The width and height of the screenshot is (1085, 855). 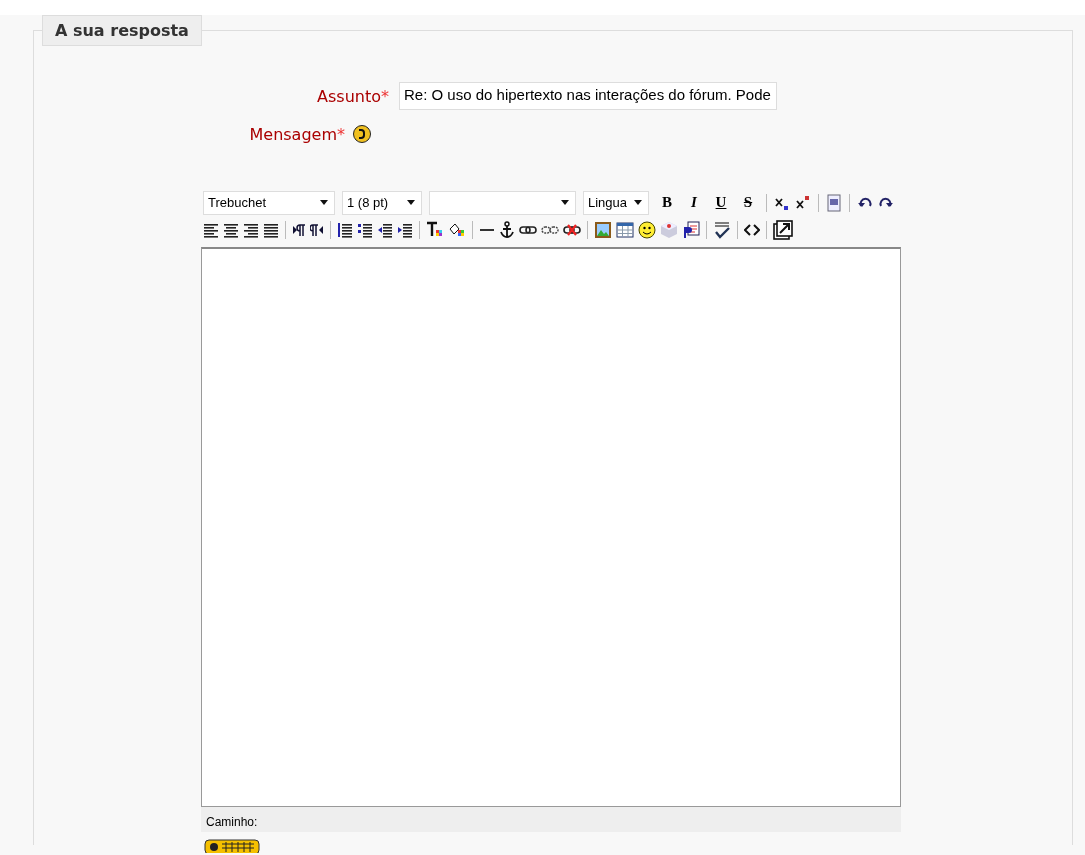 What do you see at coordinates (616, 202) in the screenshot?
I see `dropdown: Lingua` at bounding box center [616, 202].